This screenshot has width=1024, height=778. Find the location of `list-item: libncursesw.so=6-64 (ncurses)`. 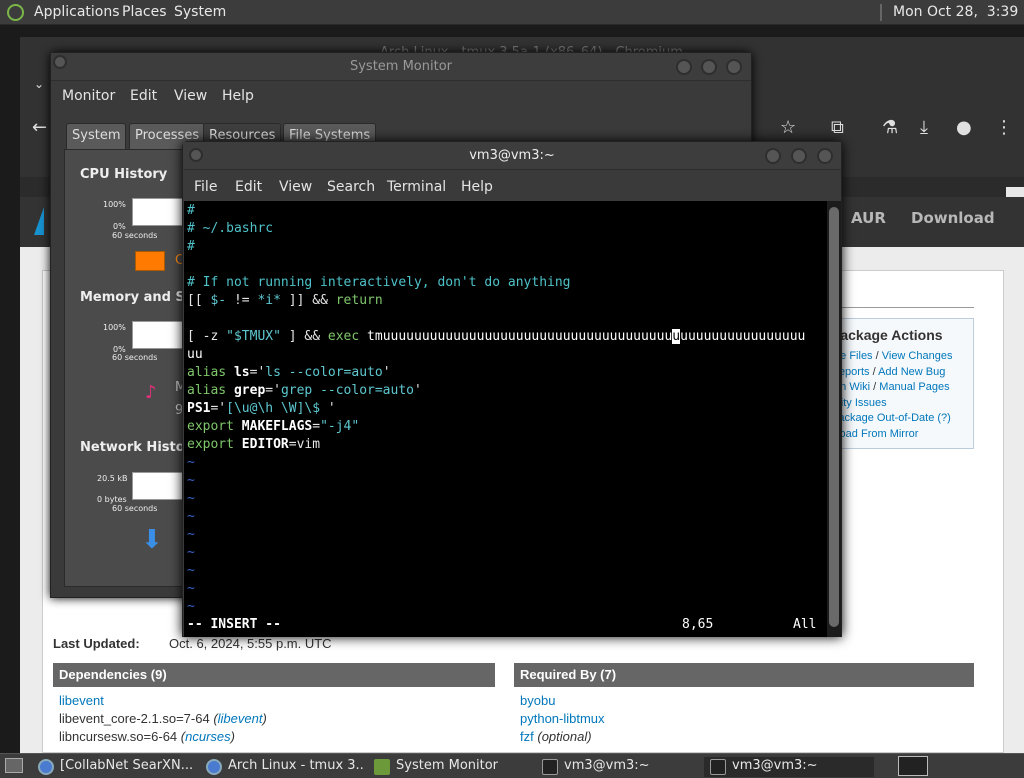

list-item: libncursesw.so=6-64 (ncurses) is located at coordinates (147, 736).